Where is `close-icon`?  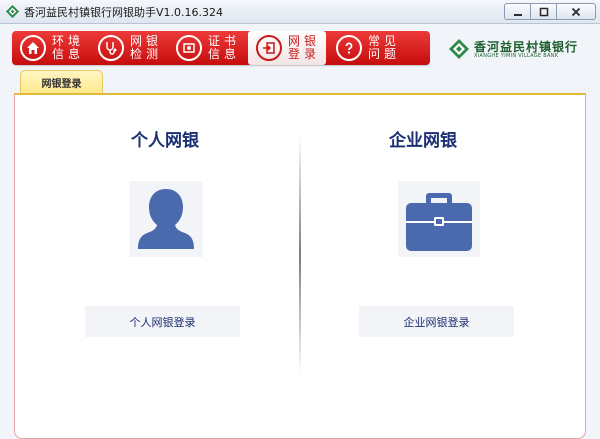
close-icon is located at coordinates (576, 11).